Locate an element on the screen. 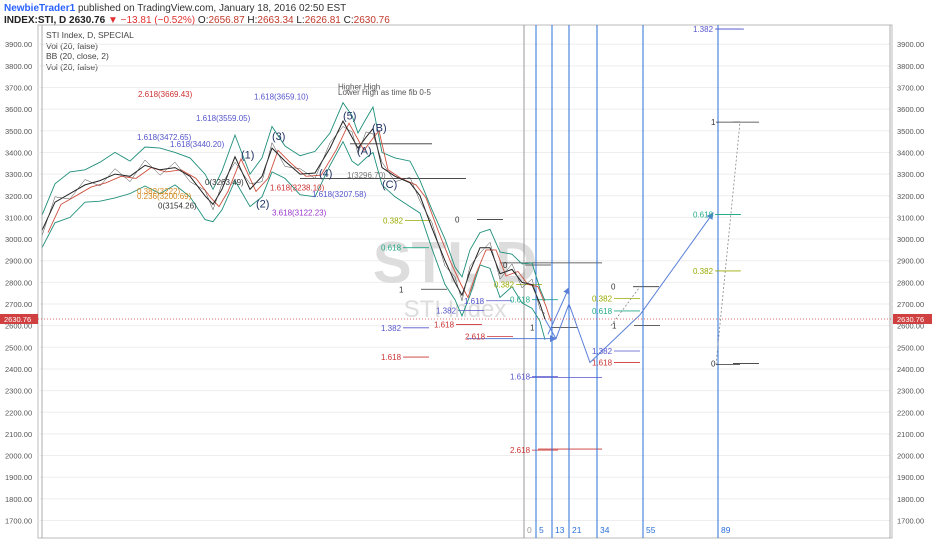 The height and width of the screenshot is (550, 932). y-tick-label-right: 2800.00 is located at coordinates (910, 282).